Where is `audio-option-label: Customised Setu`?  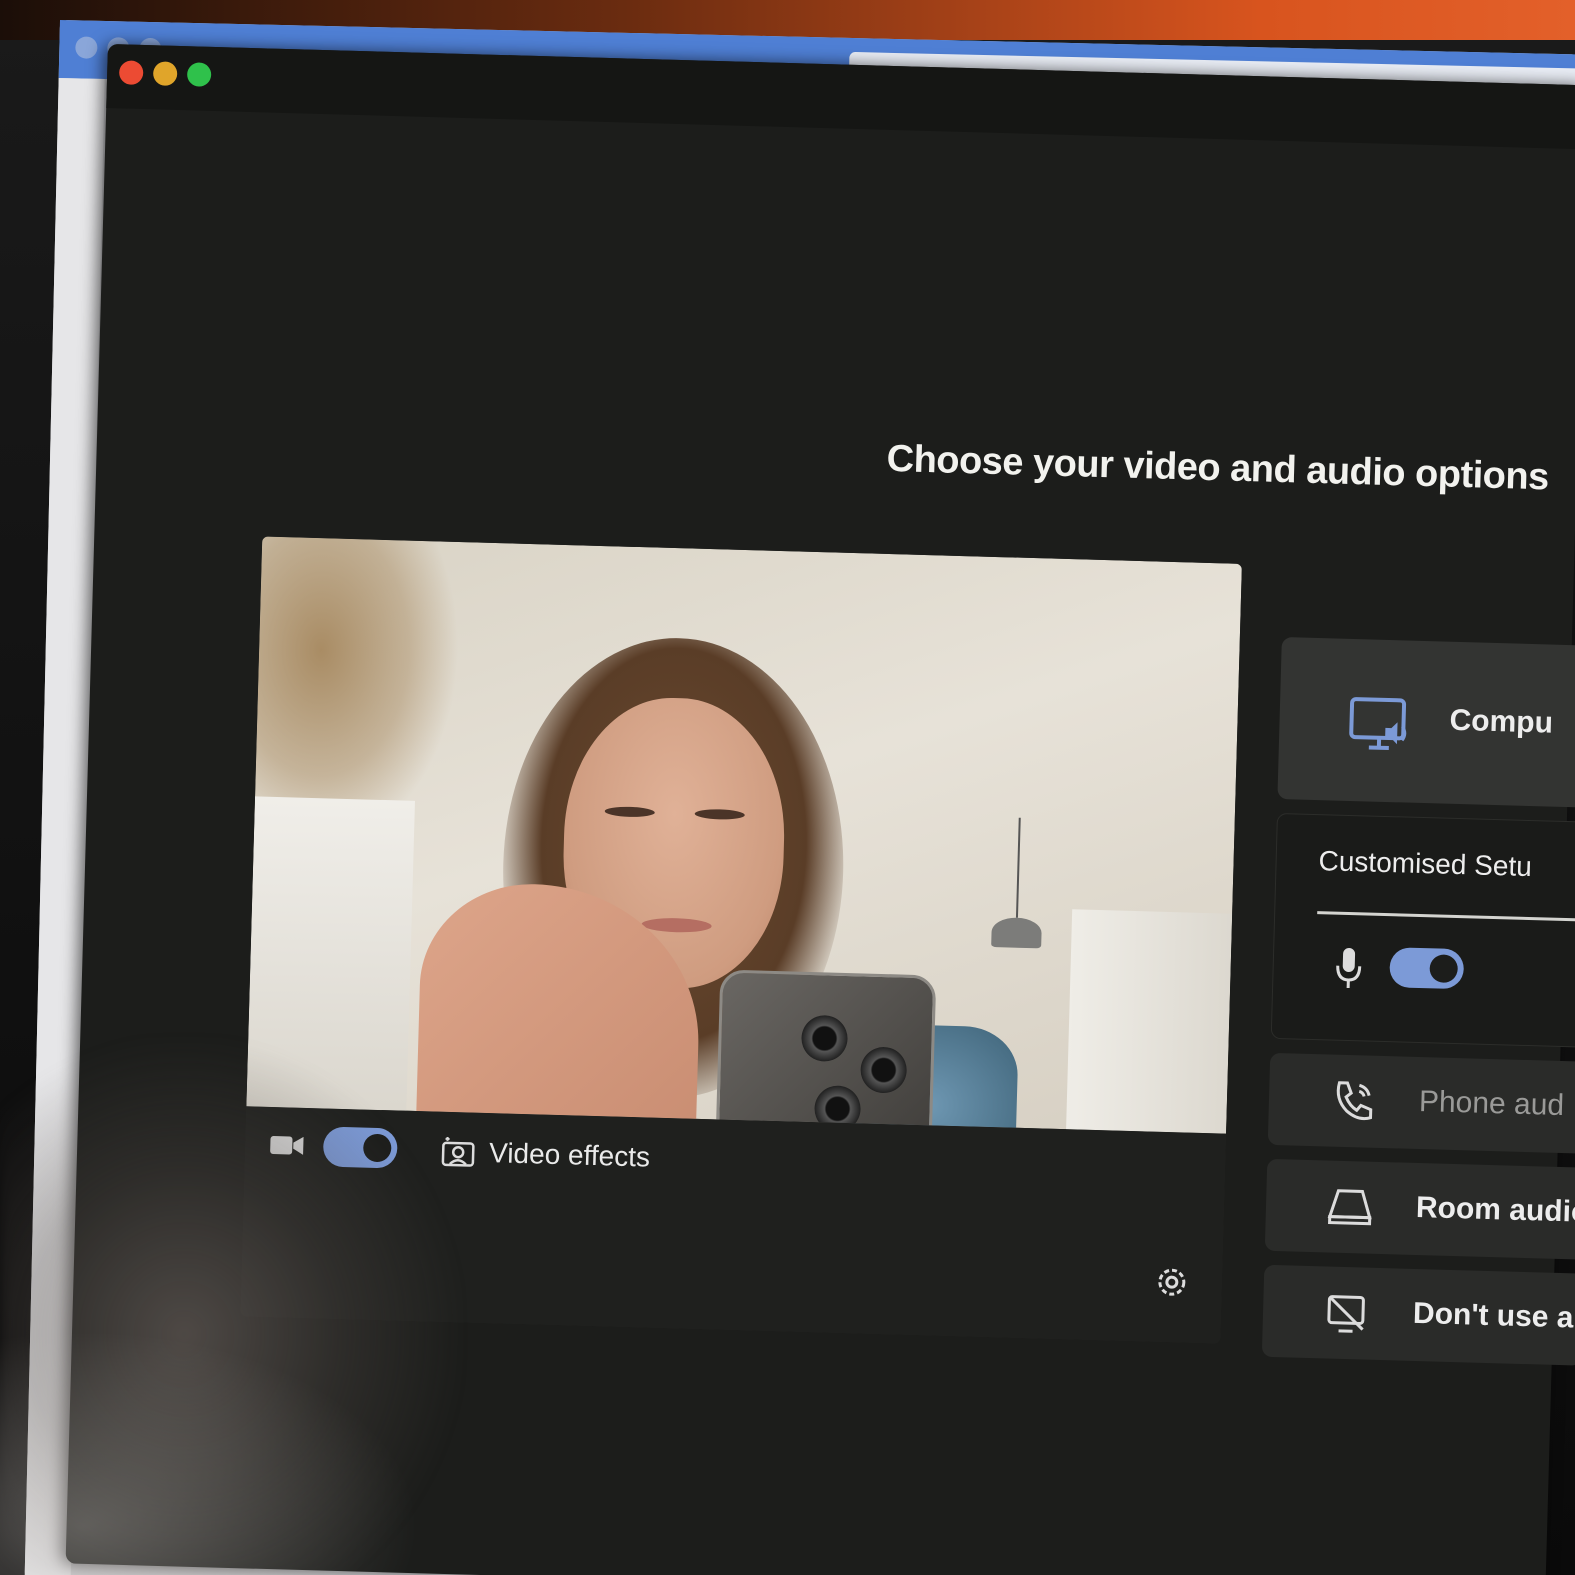 audio-option-label: Customised Setu is located at coordinates (1425, 864).